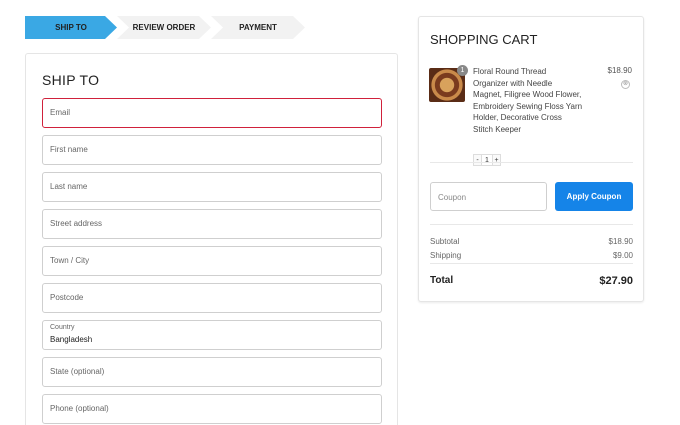  I want to click on step-ship-to: SHIP TO, so click(71, 27).